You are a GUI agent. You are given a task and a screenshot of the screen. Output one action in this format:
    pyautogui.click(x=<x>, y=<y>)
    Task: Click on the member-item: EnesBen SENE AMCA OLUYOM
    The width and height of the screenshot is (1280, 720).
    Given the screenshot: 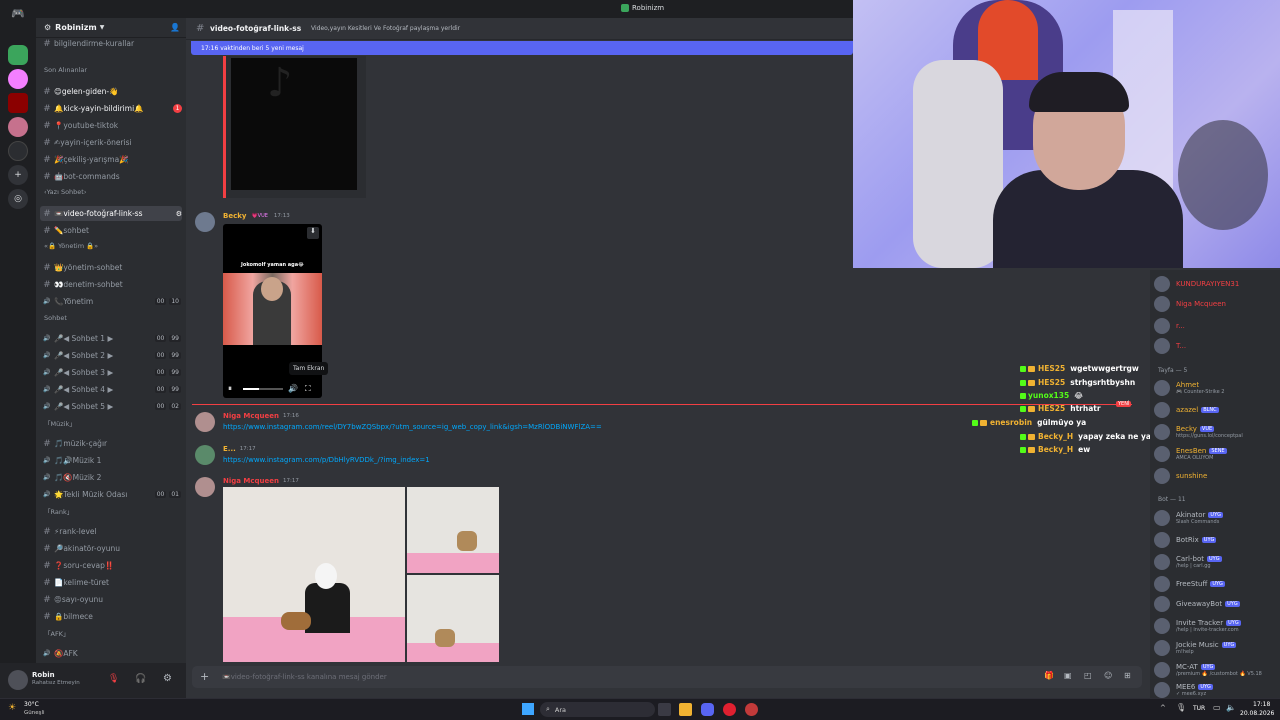 What is the action you would take?
    pyautogui.click(x=1217, y=454)
    